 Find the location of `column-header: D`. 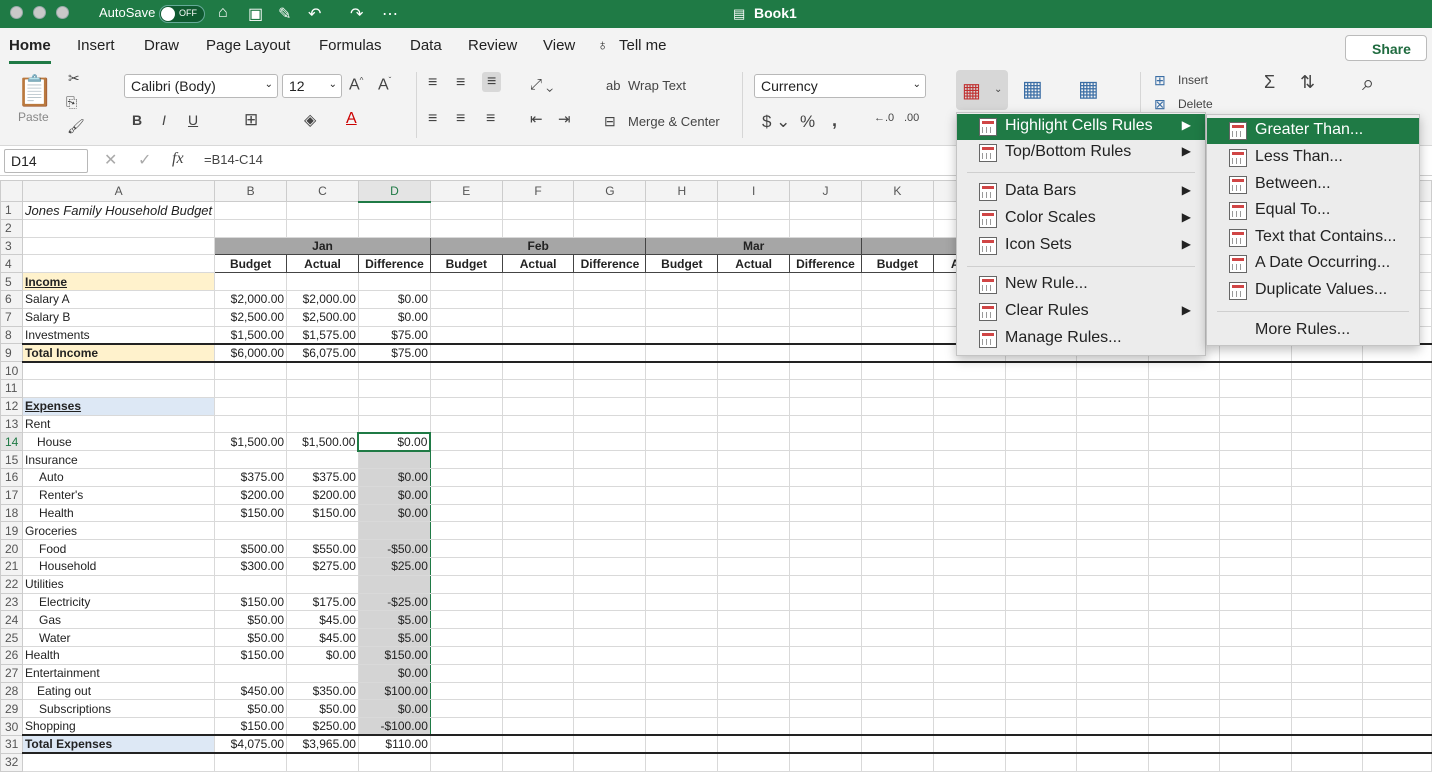

column-header: D is located at coordinates (394, 191).